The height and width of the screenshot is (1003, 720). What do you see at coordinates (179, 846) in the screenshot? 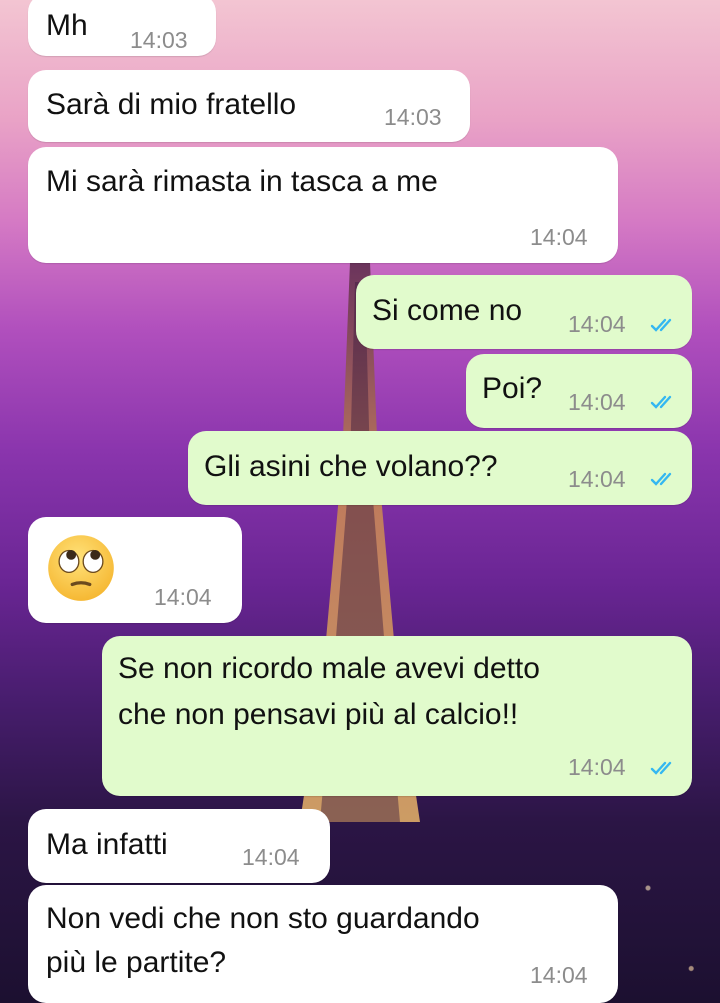
I see `incoming-message: Ma infatti 14:04` at bounding box center [179, 846].